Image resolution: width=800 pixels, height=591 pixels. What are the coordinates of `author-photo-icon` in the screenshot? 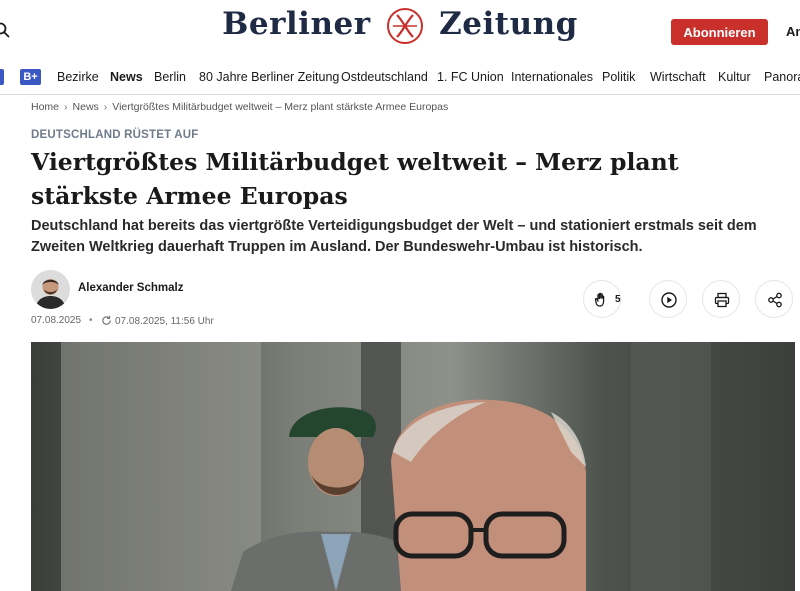 It's located at (50, 289).